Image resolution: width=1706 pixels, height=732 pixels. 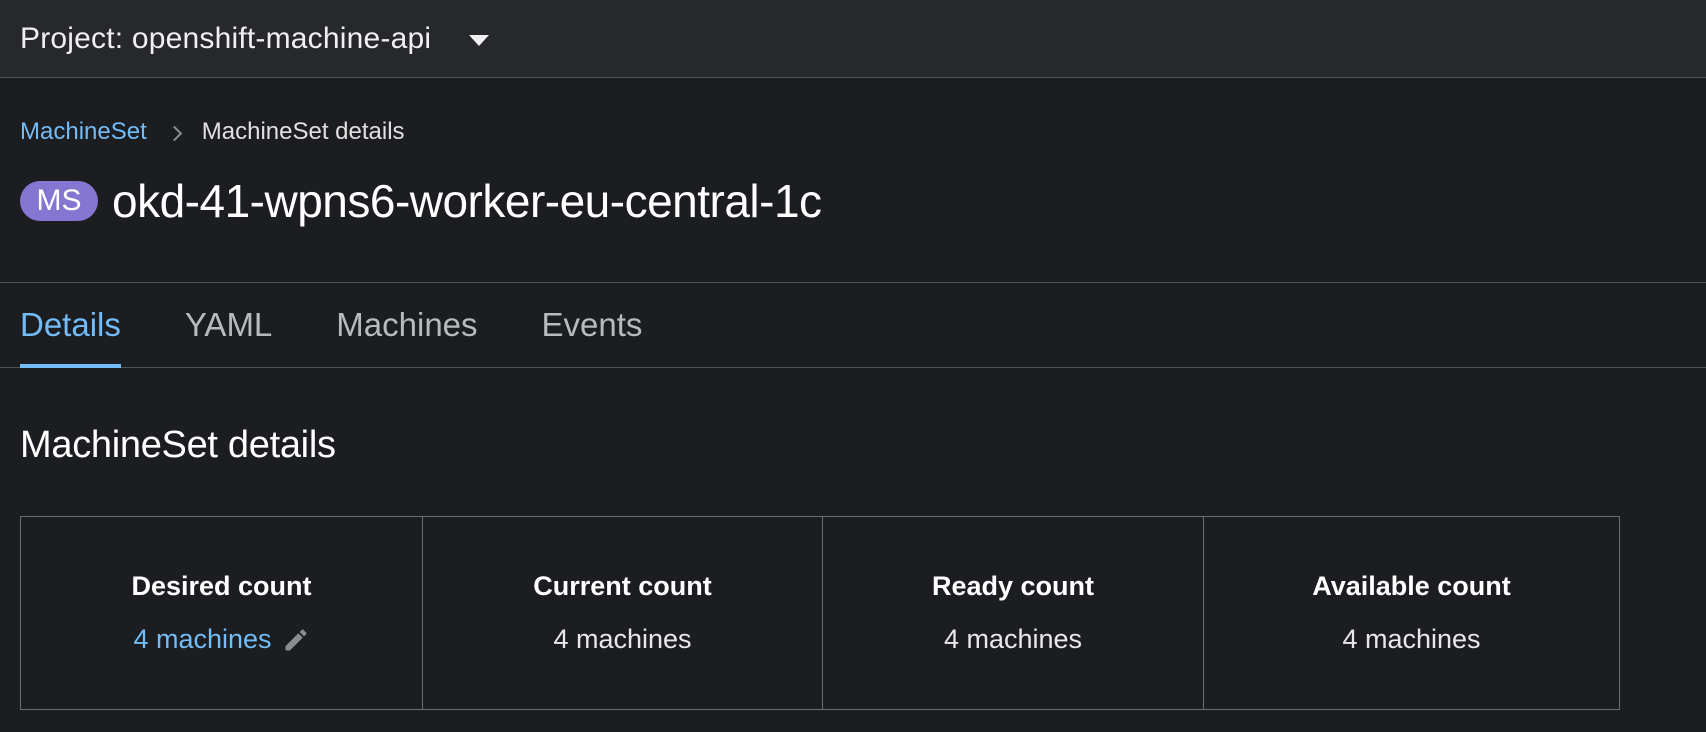 I want to click on ready-count-value: 4 machines, so click(x=1013, y=639).